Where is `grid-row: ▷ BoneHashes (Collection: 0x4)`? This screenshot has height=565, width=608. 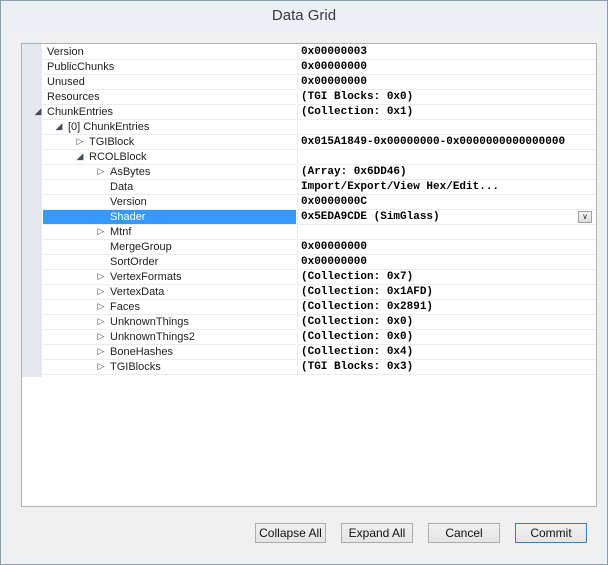 grid-row: ▷ BoneHashes (Collection: 0x4) is located at coordinates (309, 352).